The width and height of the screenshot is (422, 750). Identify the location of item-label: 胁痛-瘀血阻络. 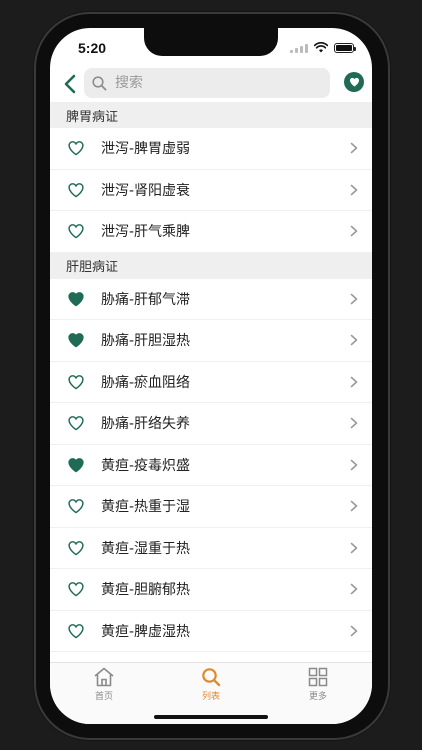
(146, 382).